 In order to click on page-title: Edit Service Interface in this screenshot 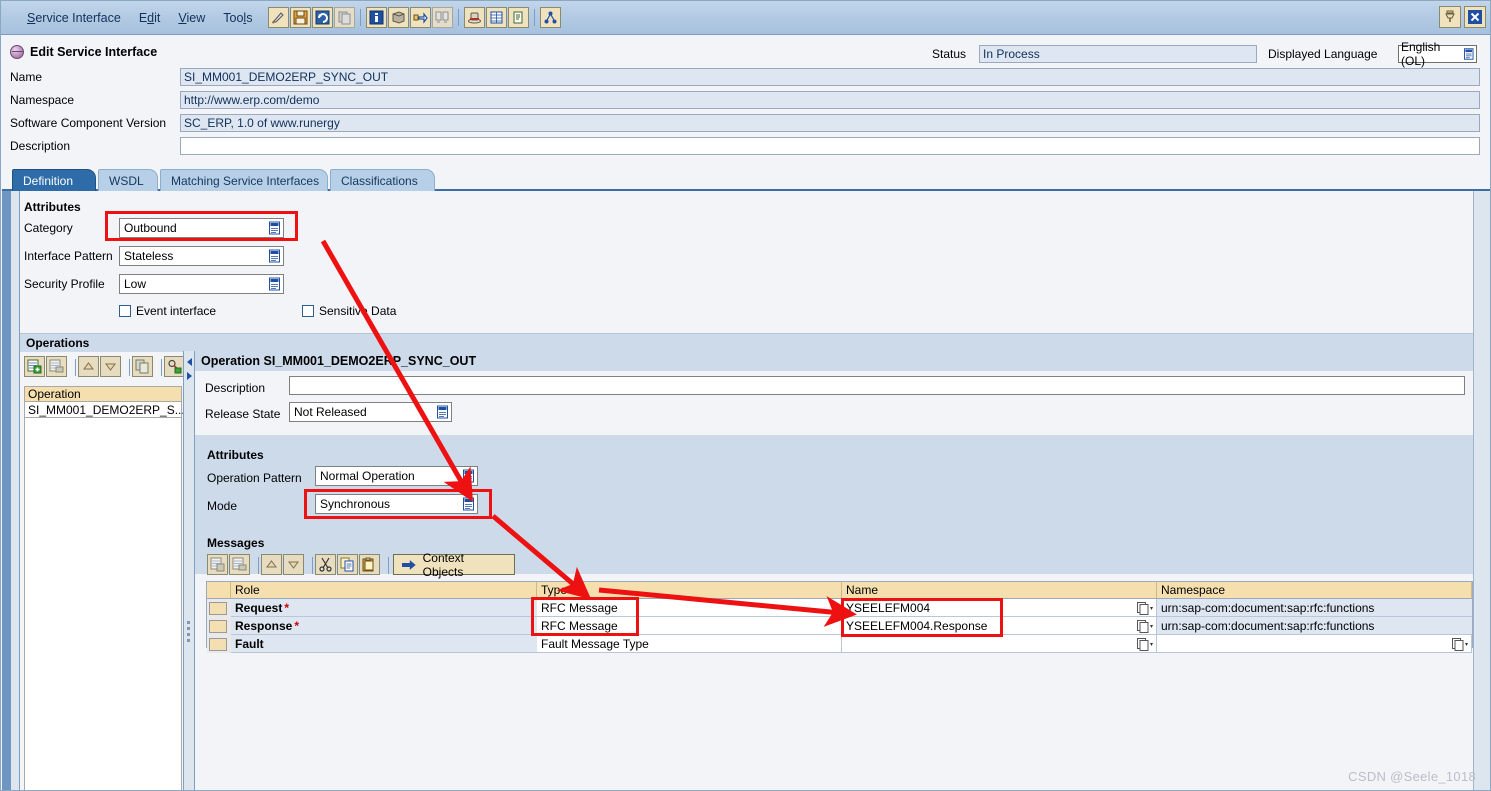, I will do `click(83, 52)`.